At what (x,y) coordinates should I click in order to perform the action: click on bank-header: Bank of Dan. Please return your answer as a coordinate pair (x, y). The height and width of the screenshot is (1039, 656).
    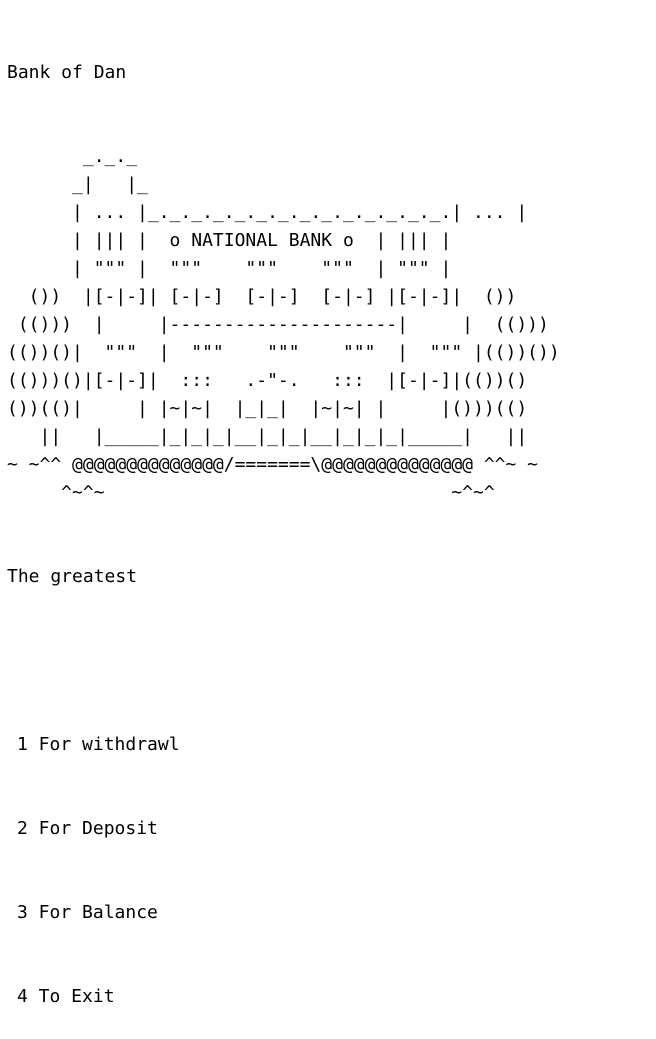
    Looking at the image, I should click on (67, 72).